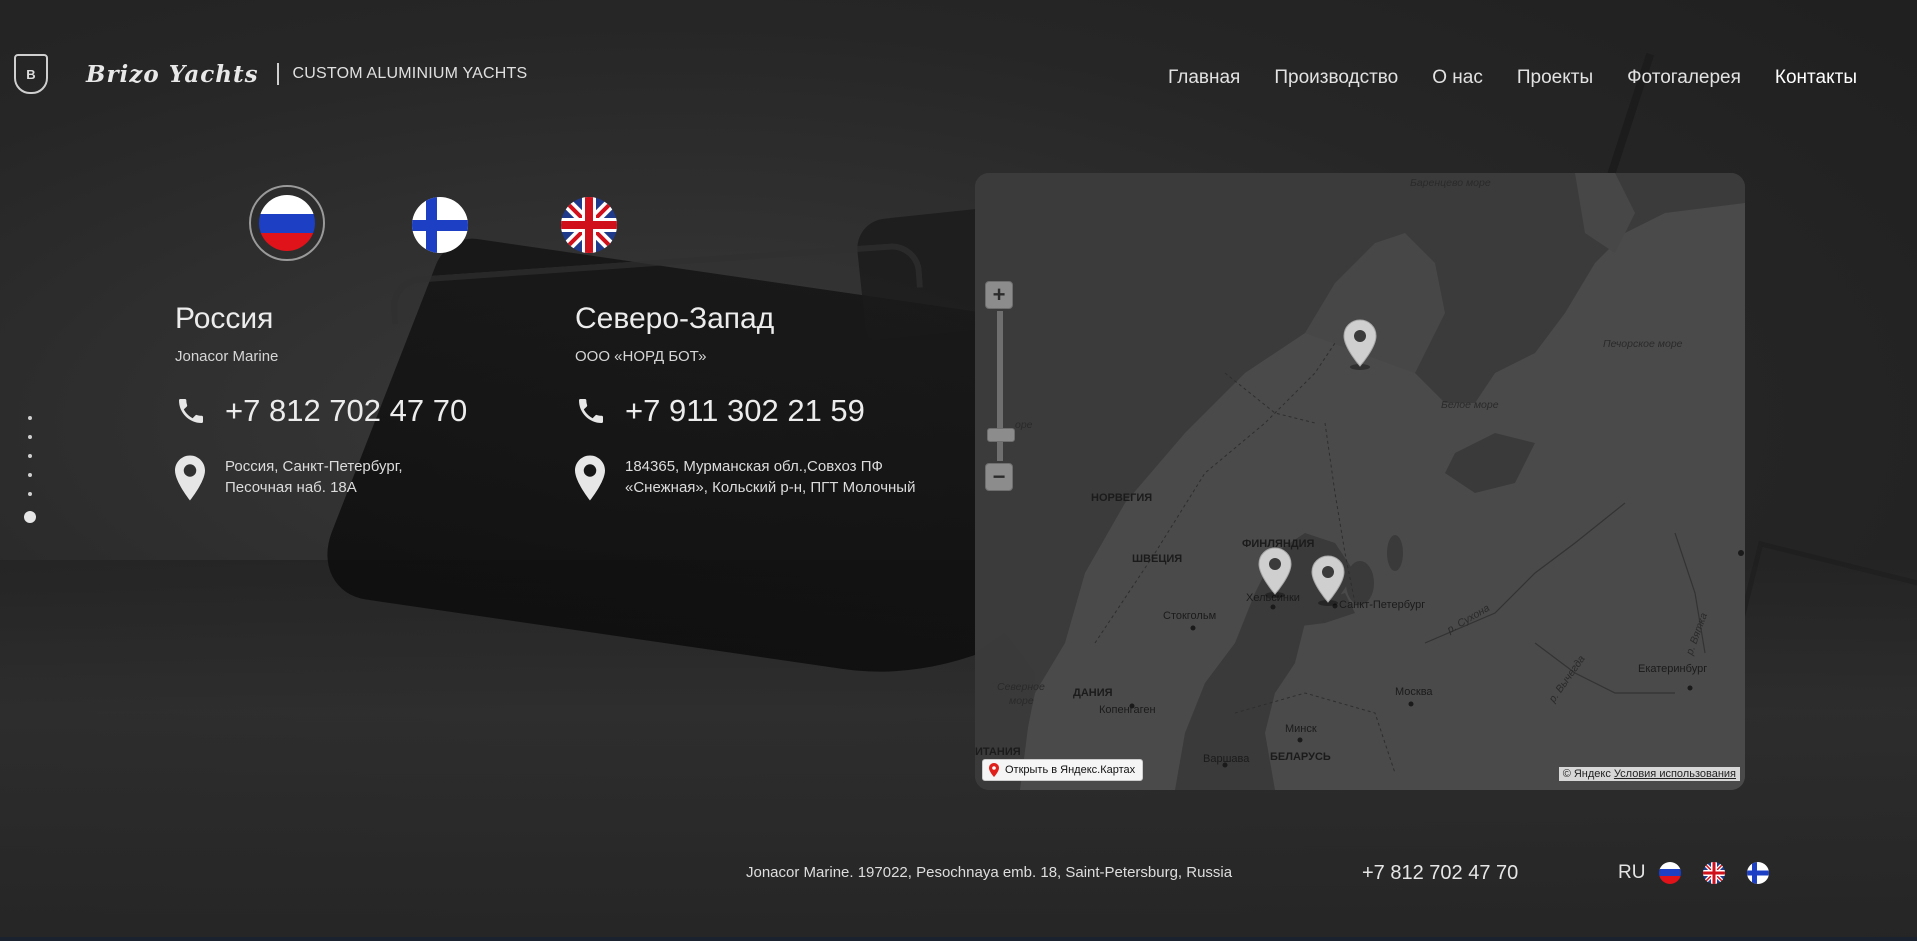  I want to click on red-pin-icon, so click(994, 770).